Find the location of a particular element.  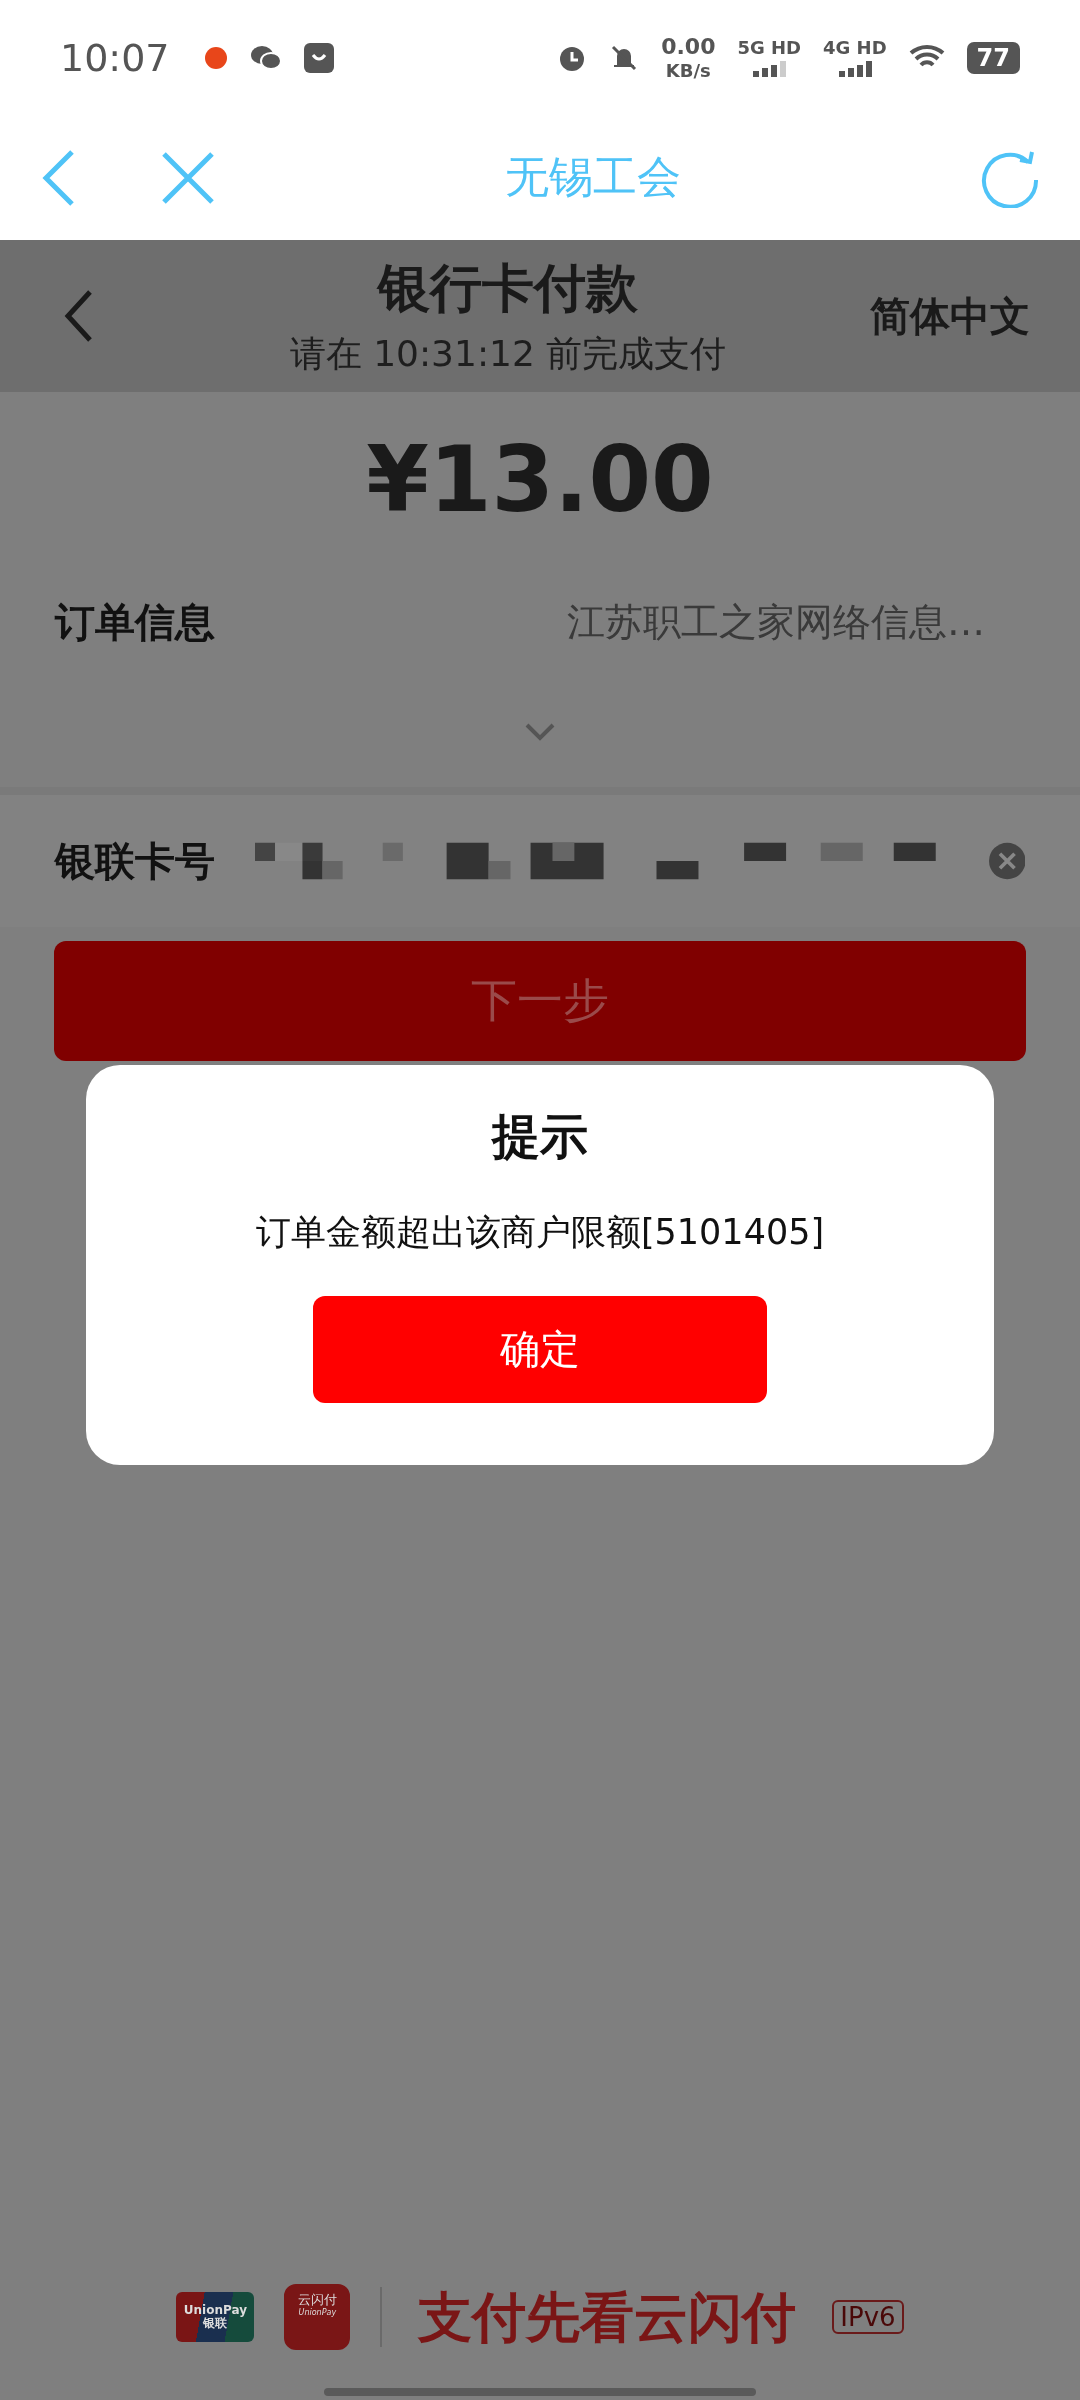

battery-level: 77 is located at coordinates (993, 57).